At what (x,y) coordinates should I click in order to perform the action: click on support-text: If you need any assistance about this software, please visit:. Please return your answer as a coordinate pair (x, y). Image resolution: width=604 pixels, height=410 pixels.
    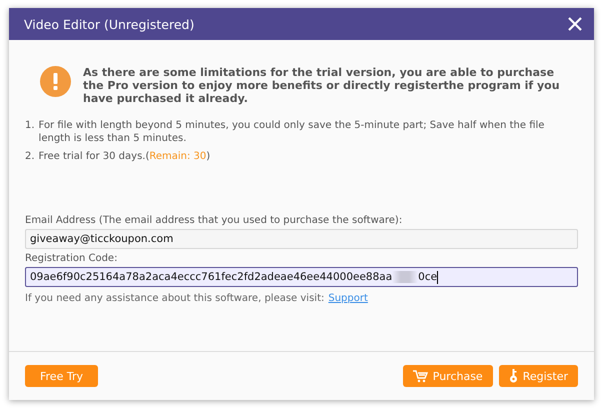
    Looking at the image, I should click on (174, 298).